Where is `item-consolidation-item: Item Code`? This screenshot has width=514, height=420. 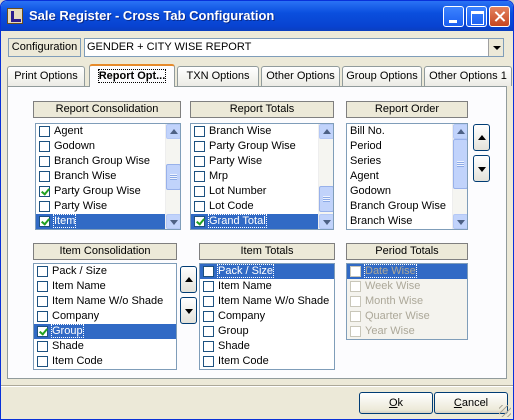
item-consolidation-item: Item Code is located at coordinates (105, 361).